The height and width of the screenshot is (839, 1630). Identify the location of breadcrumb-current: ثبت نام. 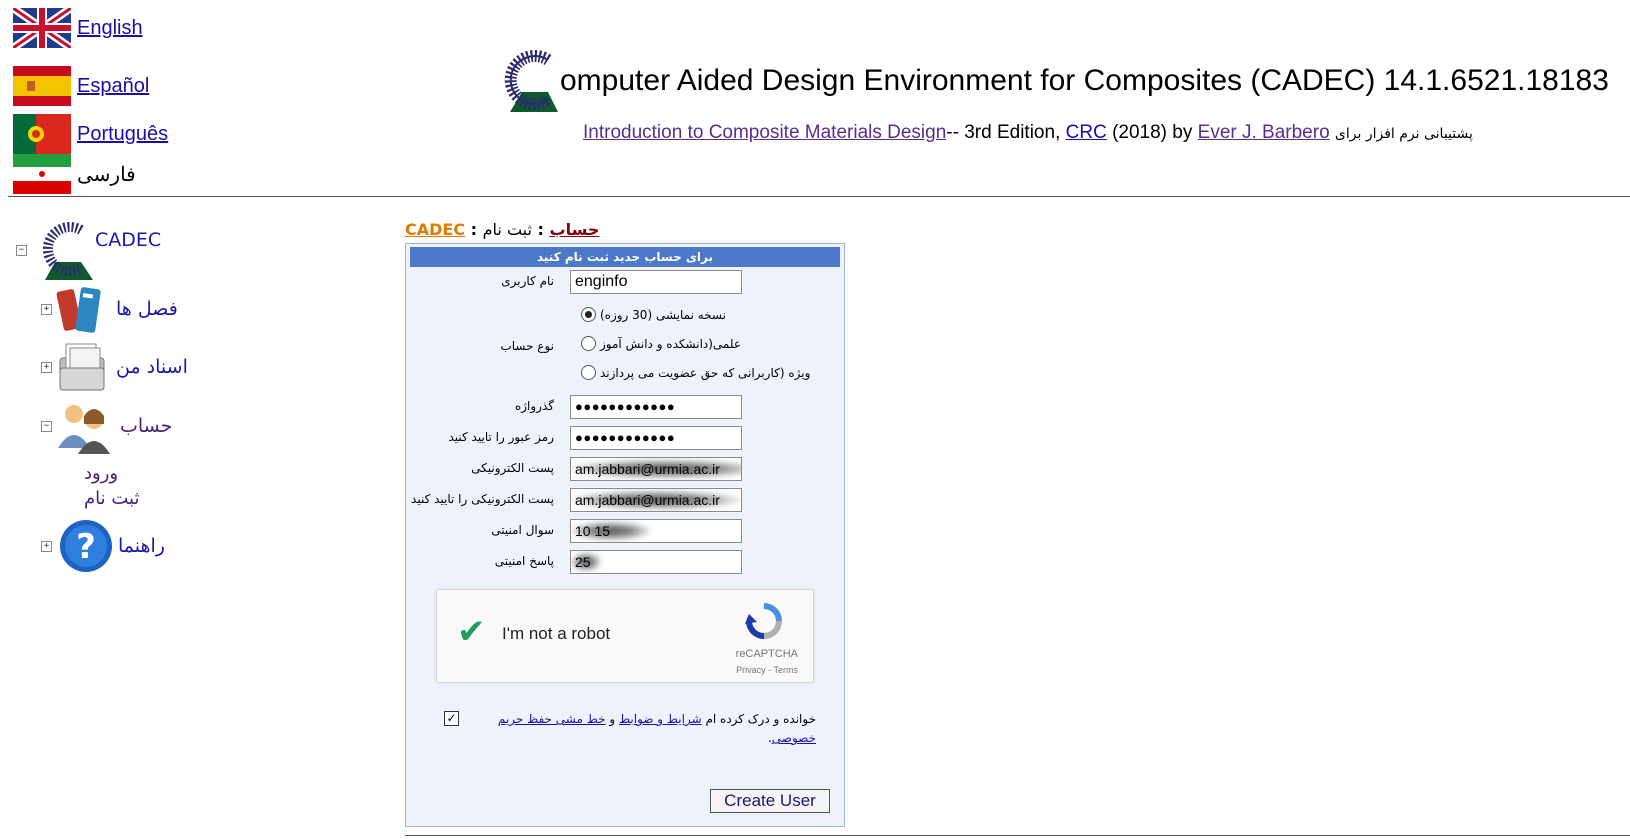
(507, 229).